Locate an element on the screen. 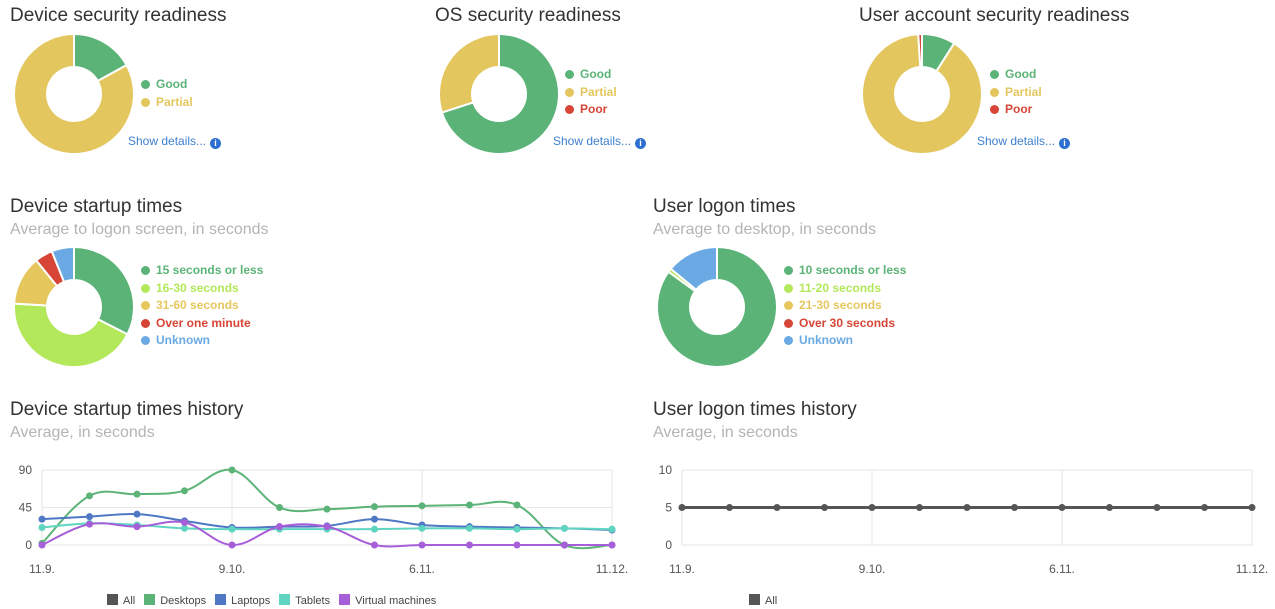  legend-label: Unknown is located at coordinates (826, 340).